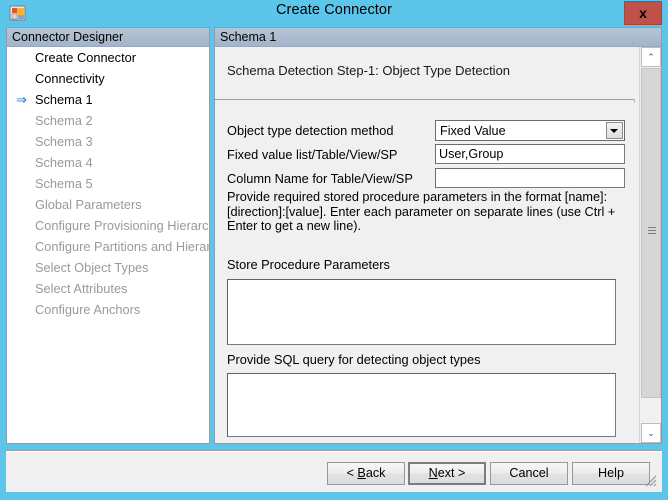 Image resolution: width=668 pixels, height=500 pixels. I want to click on sidebar-item-schema-5: Schema 5, so click(108, 183).